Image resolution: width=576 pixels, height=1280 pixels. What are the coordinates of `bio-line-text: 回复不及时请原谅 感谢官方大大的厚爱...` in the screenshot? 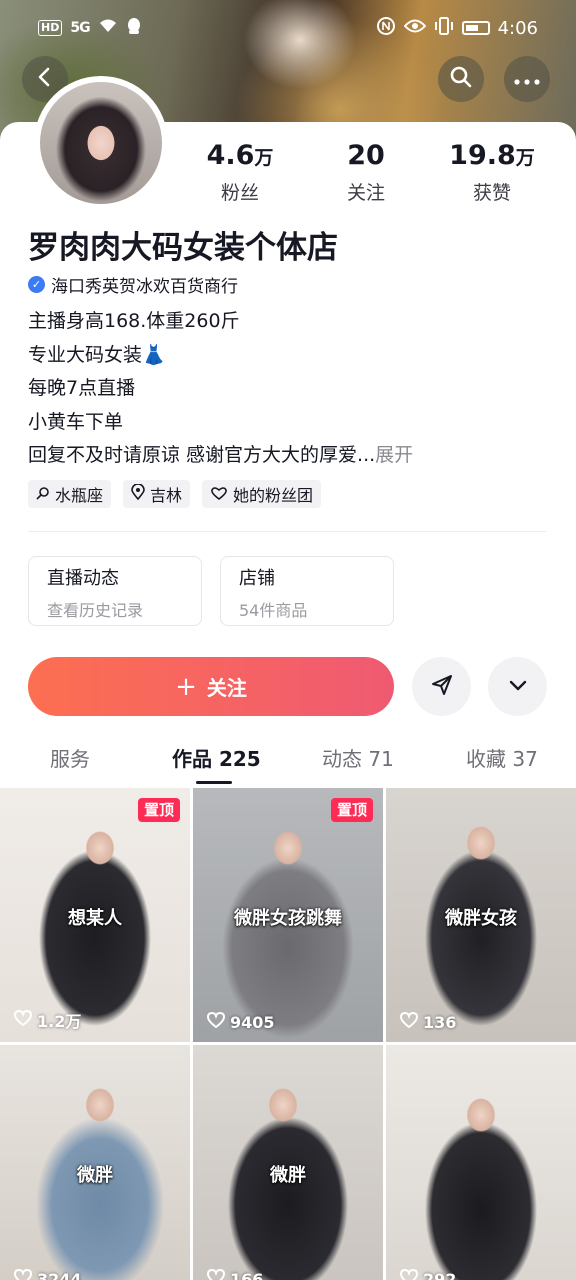 It's located at (202, 455).